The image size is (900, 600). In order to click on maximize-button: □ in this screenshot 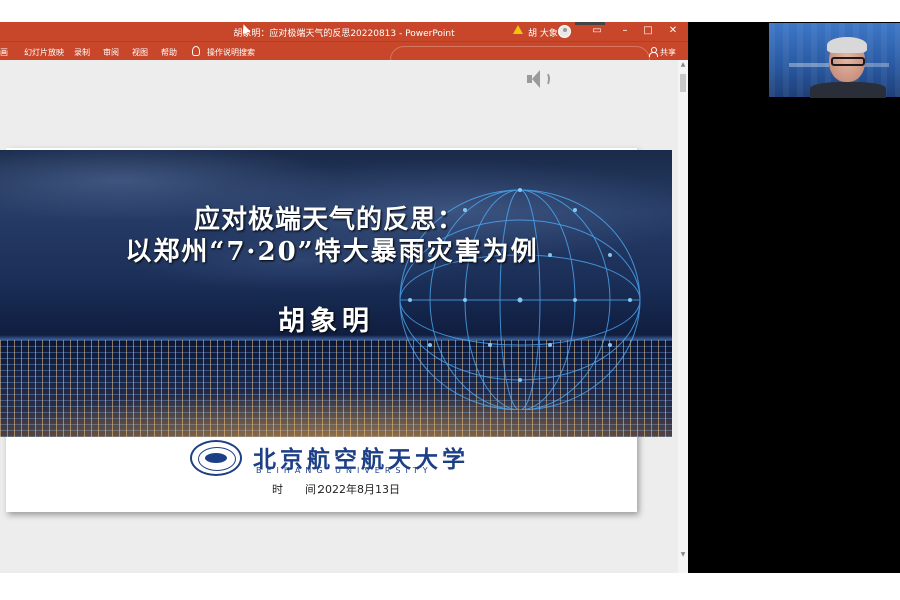, I will do `click(648, 31)`.